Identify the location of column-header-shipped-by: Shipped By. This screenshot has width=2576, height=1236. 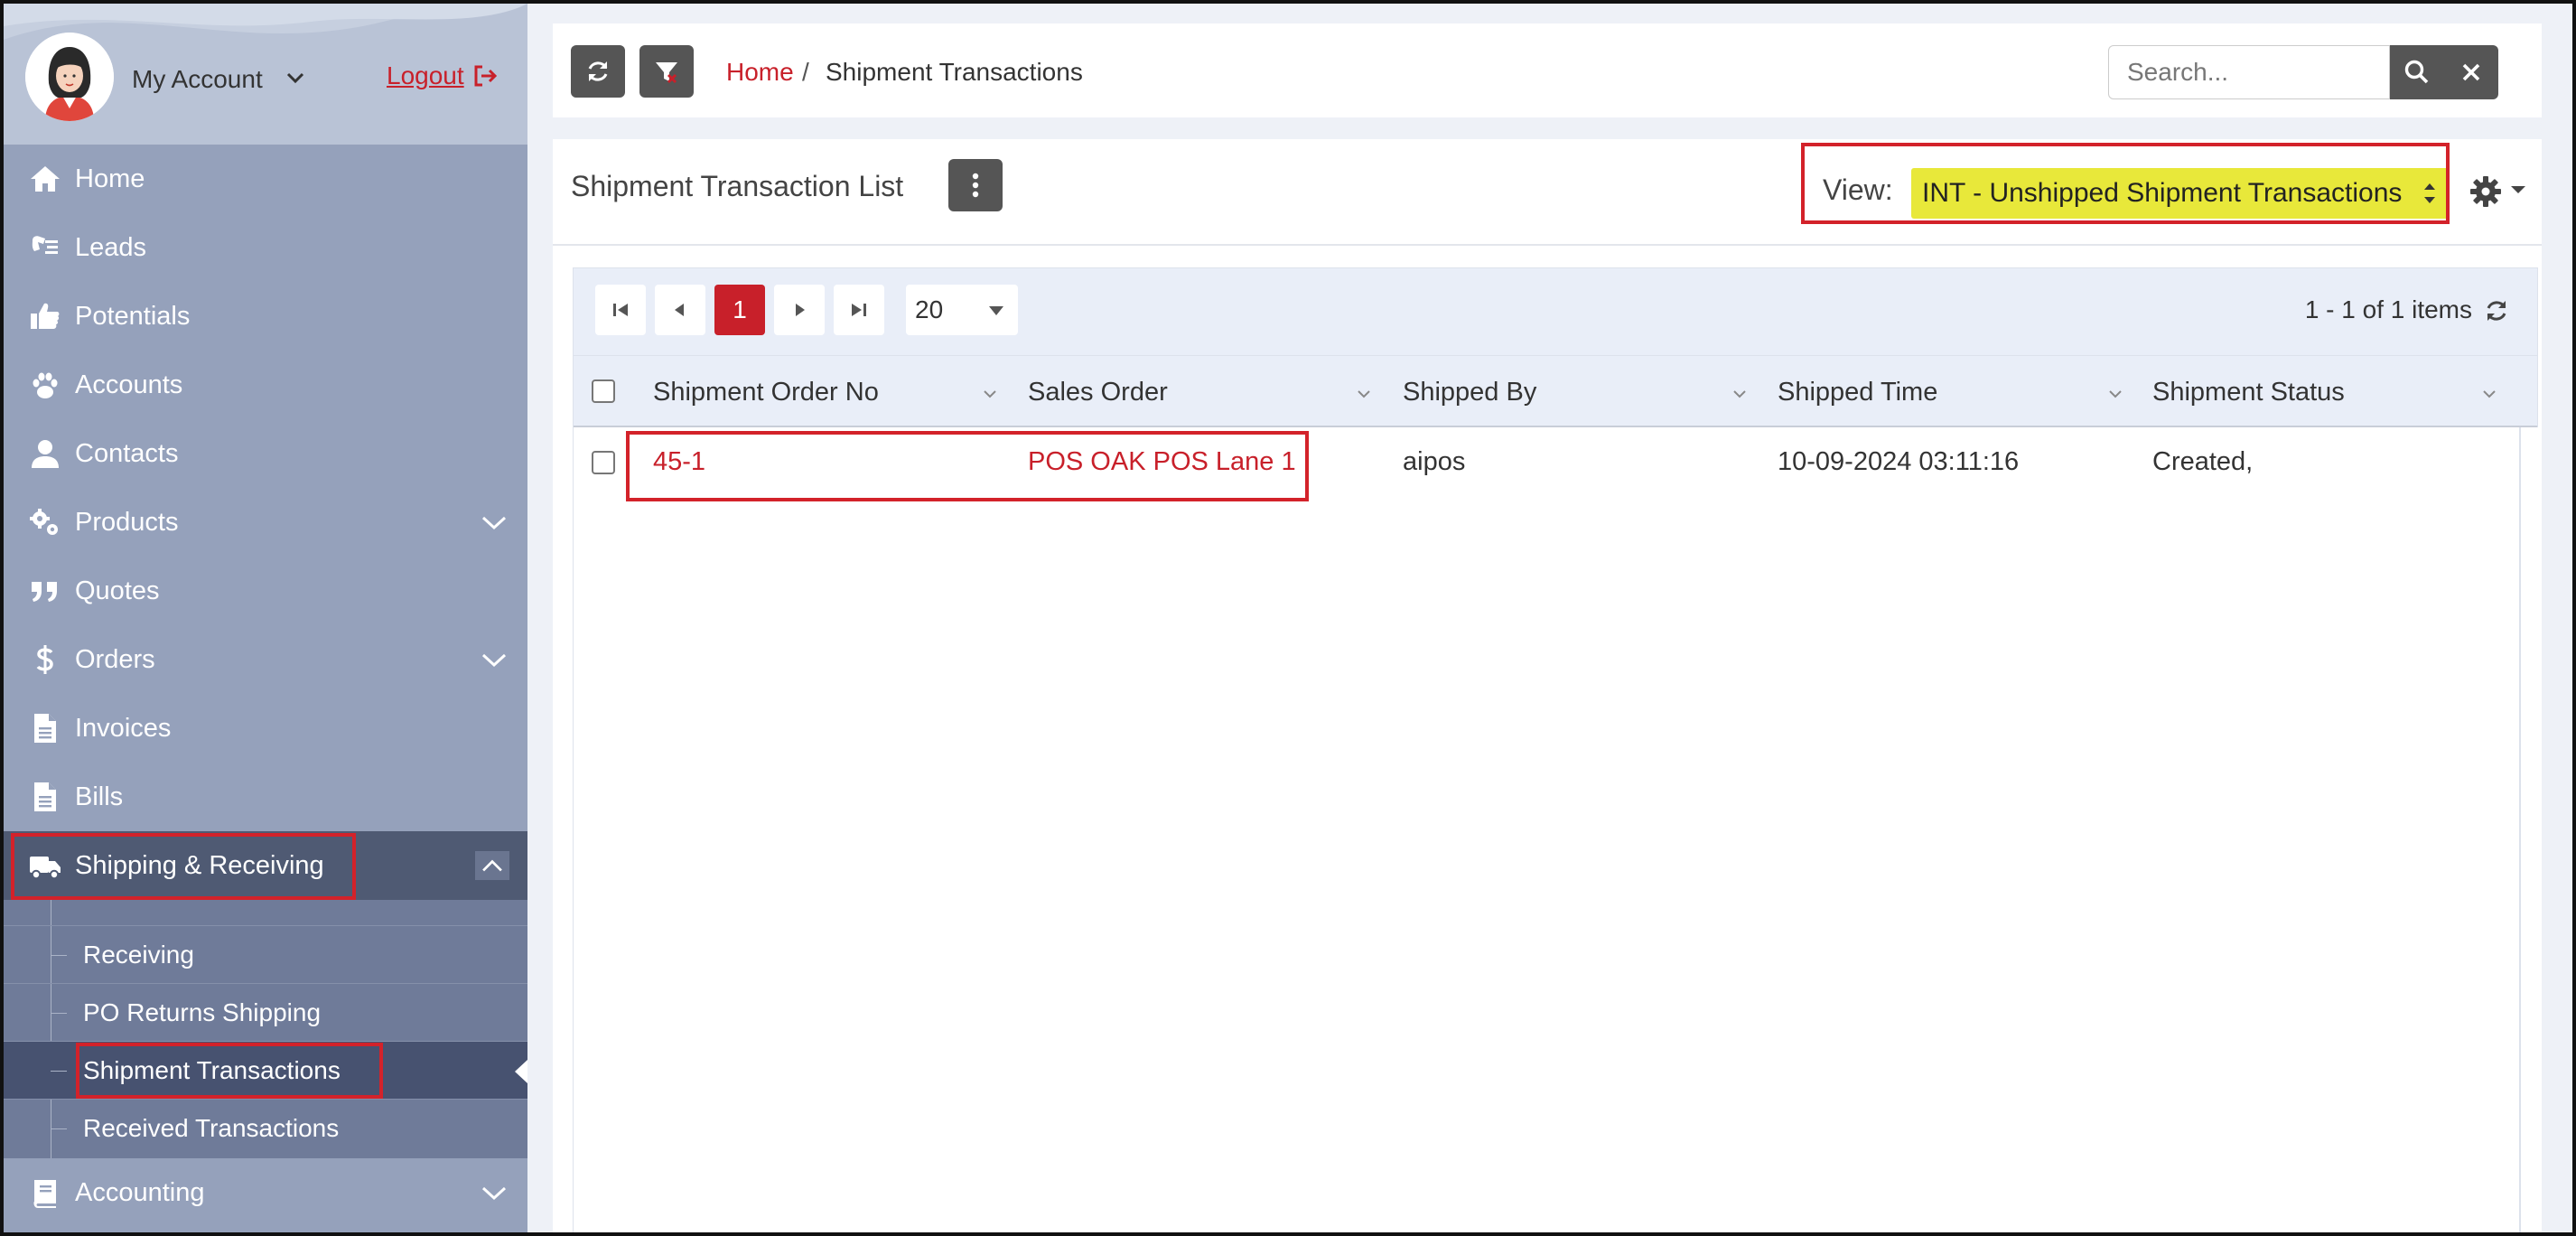
(1469, 392).